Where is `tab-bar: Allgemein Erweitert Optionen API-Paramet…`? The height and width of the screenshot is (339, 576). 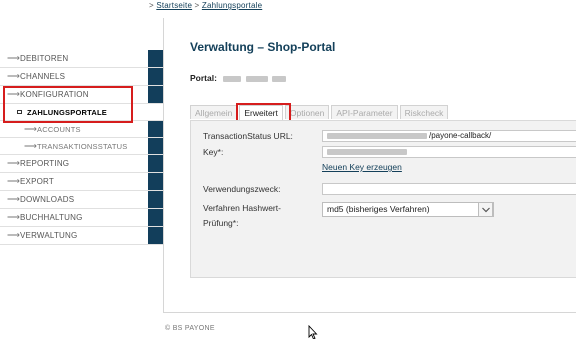 tab-bar: Allgemein Erweitert Optionen API-Paramet… is located at coordinates (320, 112).